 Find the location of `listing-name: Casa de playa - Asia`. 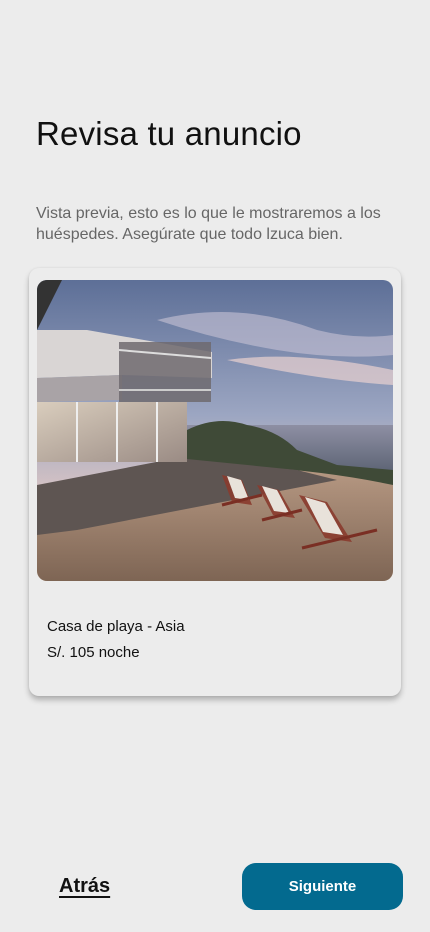

listing-name: Casa de playa - Asia is located at coordinates (116, 626).